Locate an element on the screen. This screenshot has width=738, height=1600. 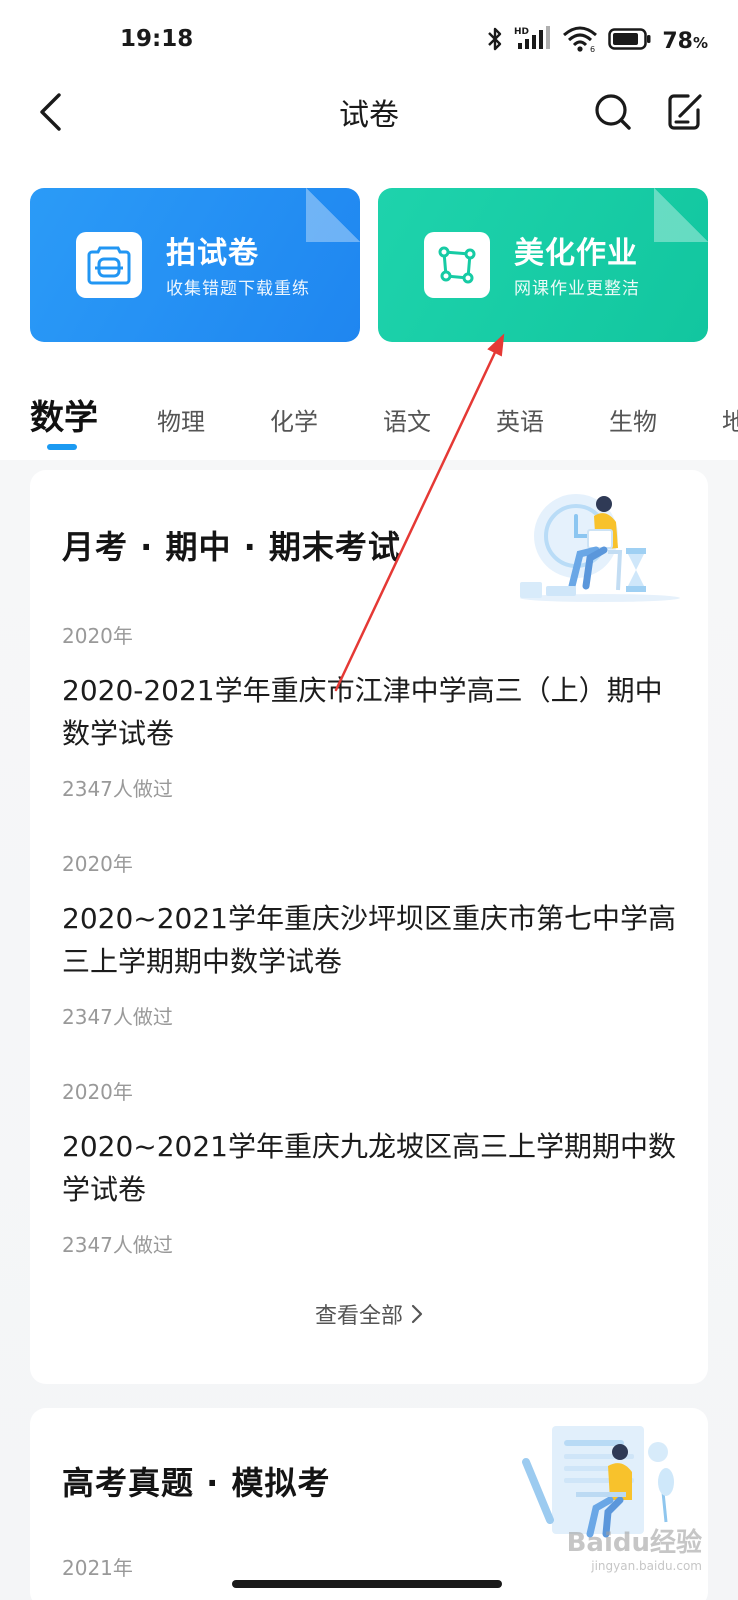
take-photo-exam-card: 拍试卷 收集错题下载重练 is located at coordinates (195, 265).